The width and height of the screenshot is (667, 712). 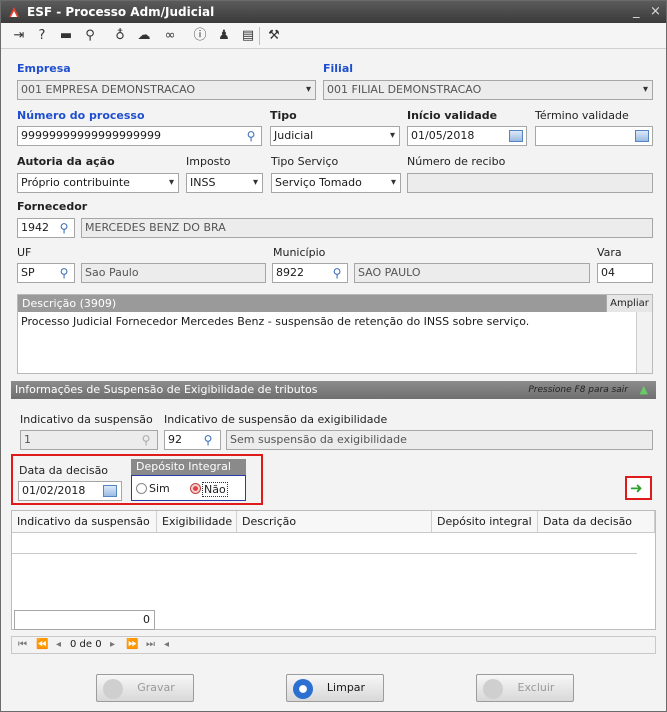 I want to click on numero-recibo-input, so click(x=530, y=183).